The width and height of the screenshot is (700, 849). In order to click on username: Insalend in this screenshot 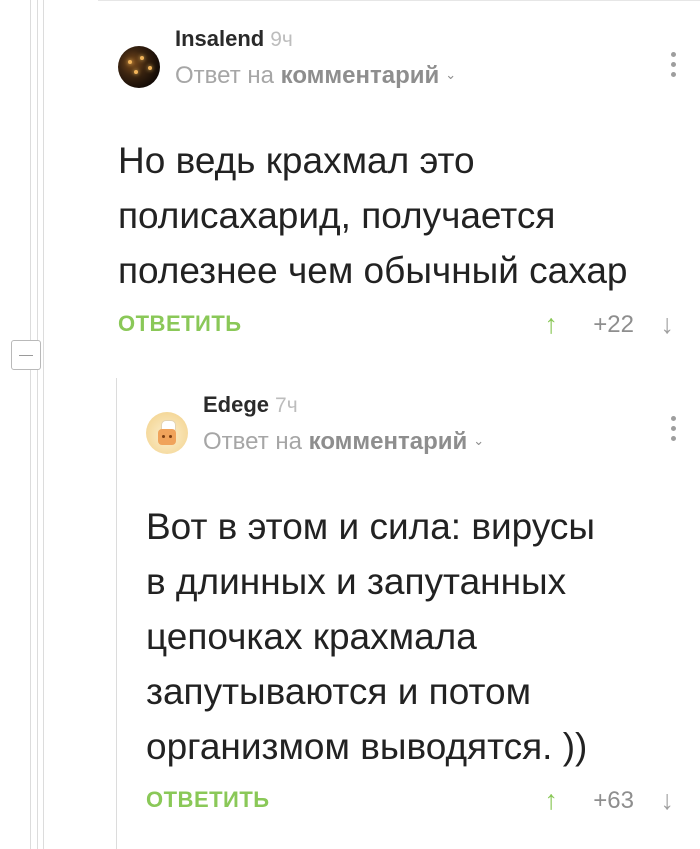, I will do `click(219, 38)`.